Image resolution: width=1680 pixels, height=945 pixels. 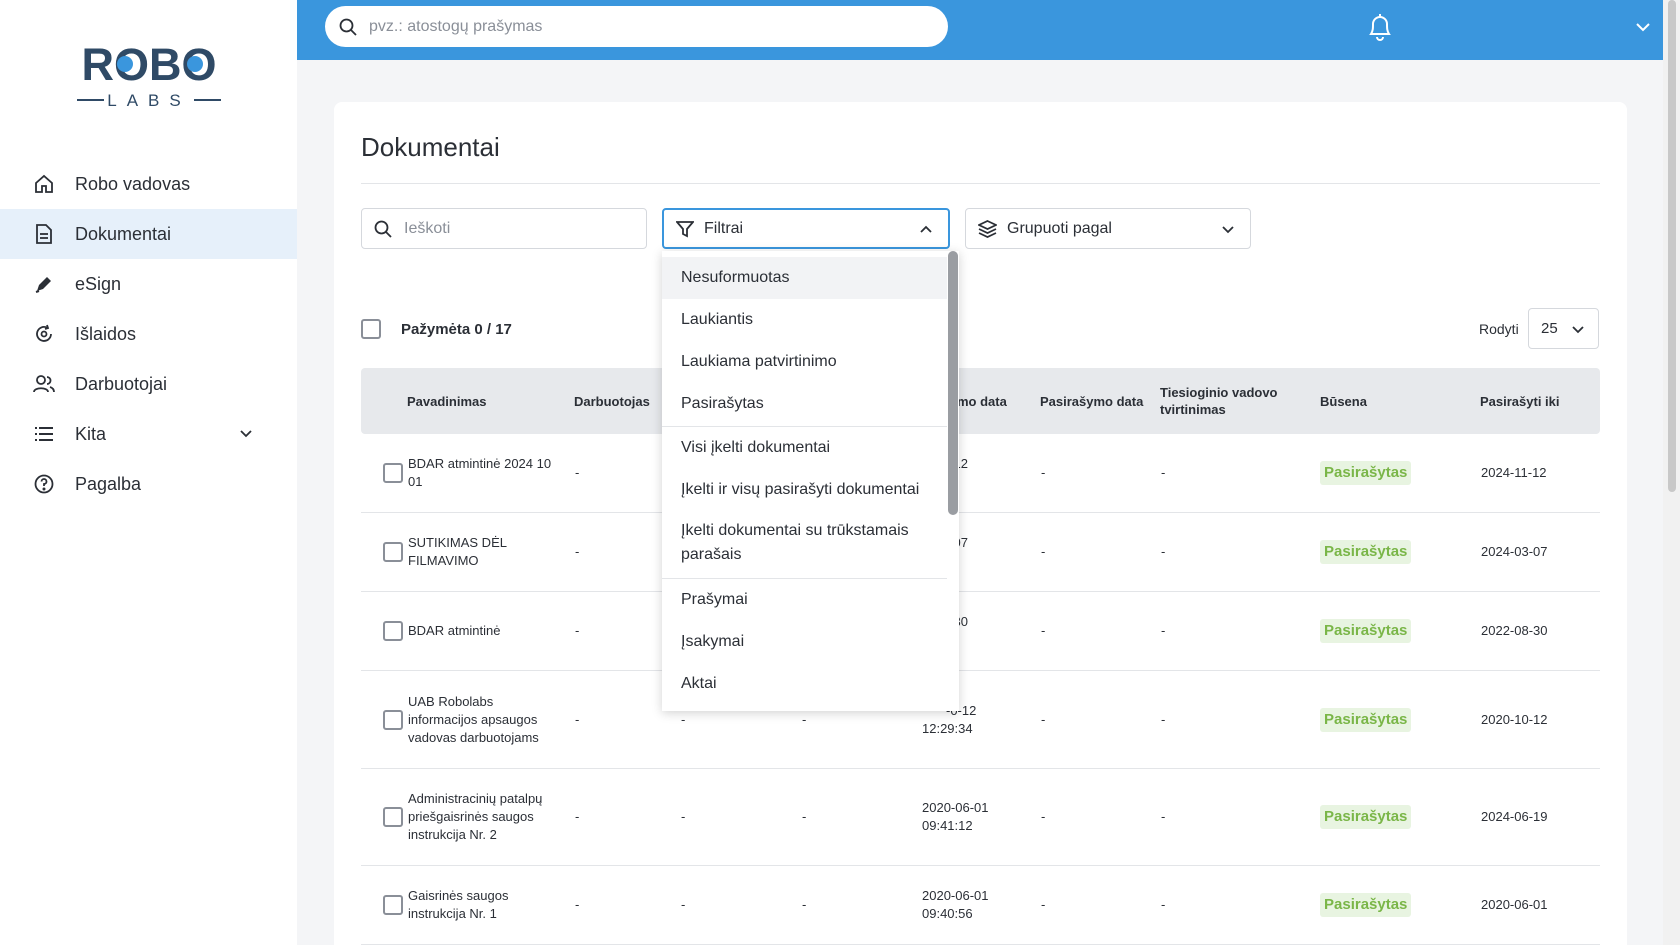 What do you see at coordinates (44, 184) in the screenshot?
I see `home-icon` at bounding box center [44, 184].